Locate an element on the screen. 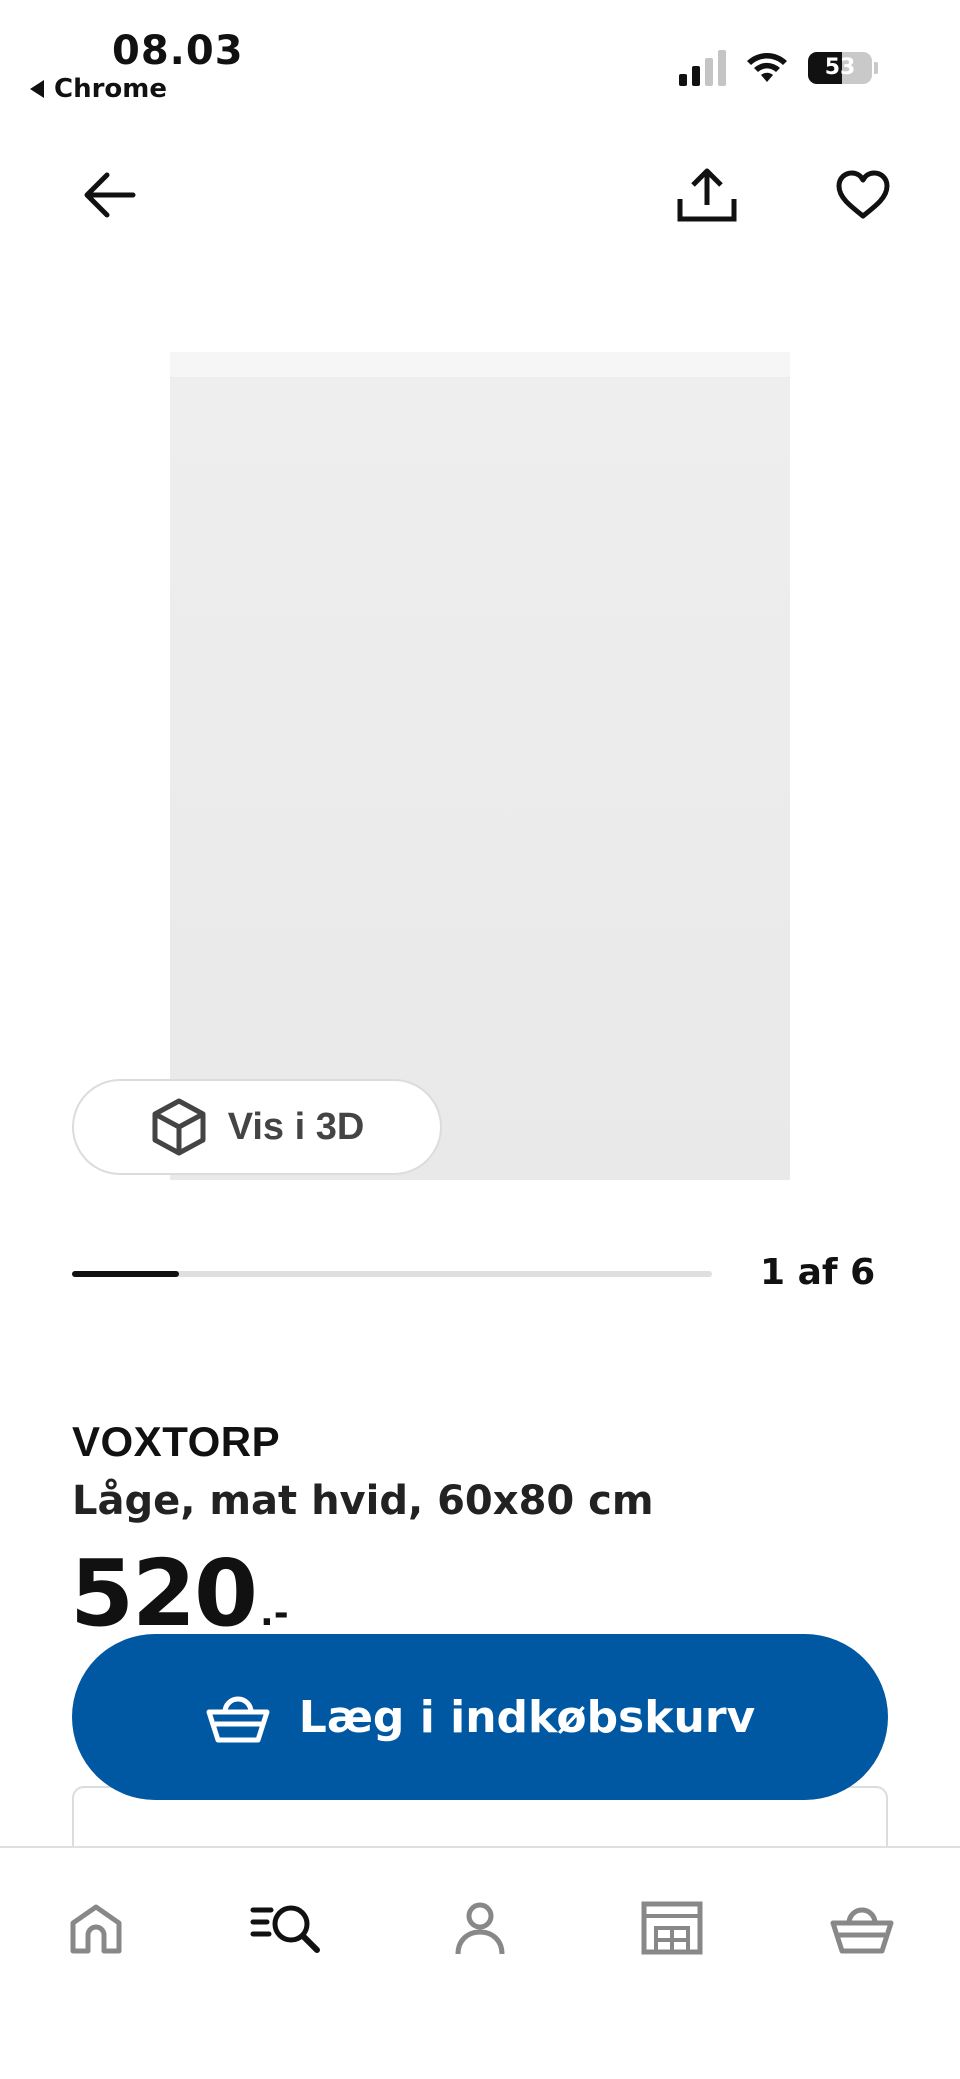 The image size is (960, 2079). tab-search is located at coordinates (287, 1928).